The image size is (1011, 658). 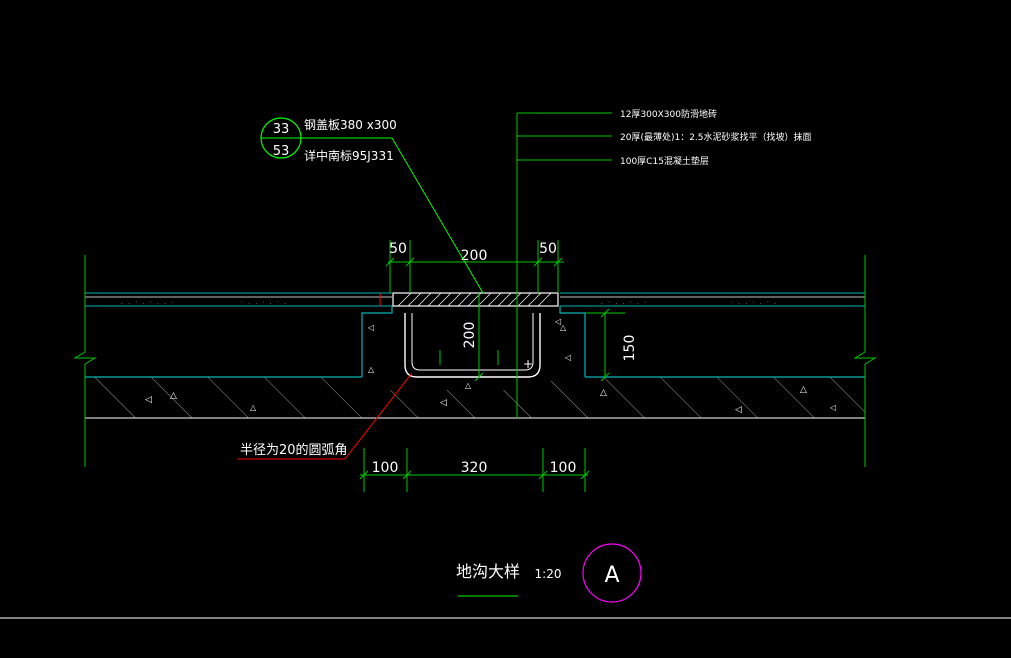 I want to click on steel-cover-plate, so click(x=469, y=299).